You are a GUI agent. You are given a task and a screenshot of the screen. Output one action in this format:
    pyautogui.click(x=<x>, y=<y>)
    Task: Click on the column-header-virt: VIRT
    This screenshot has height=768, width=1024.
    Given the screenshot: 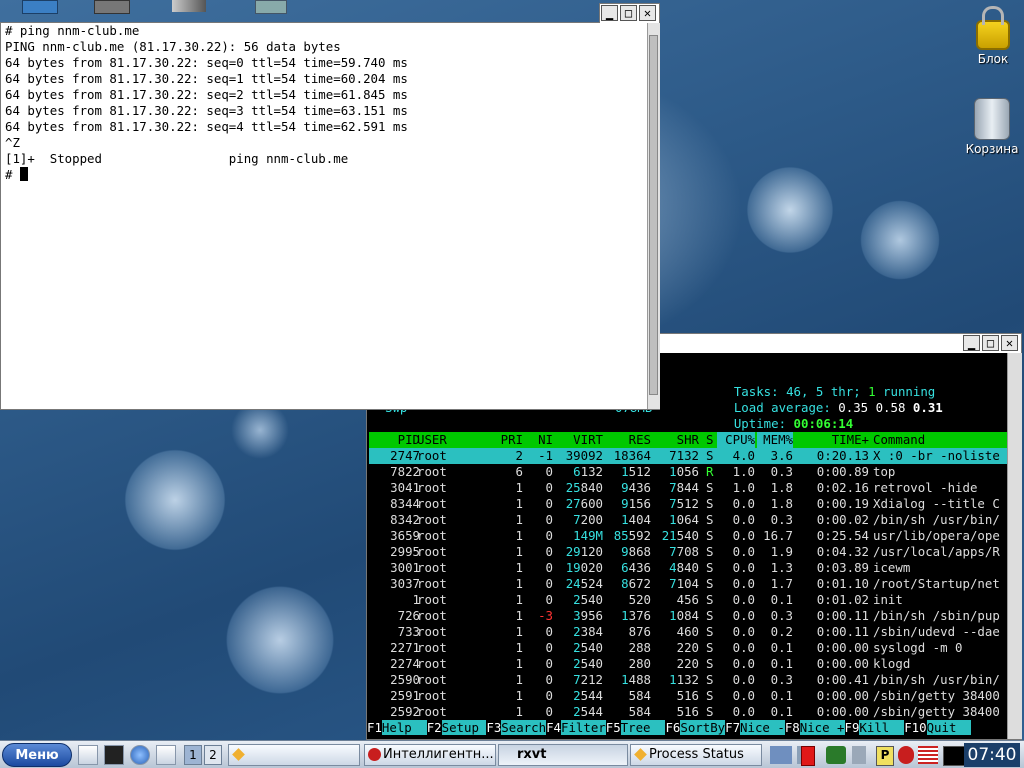 What is the action you would take?
    pyautogui.click(x=579, y=440)
    